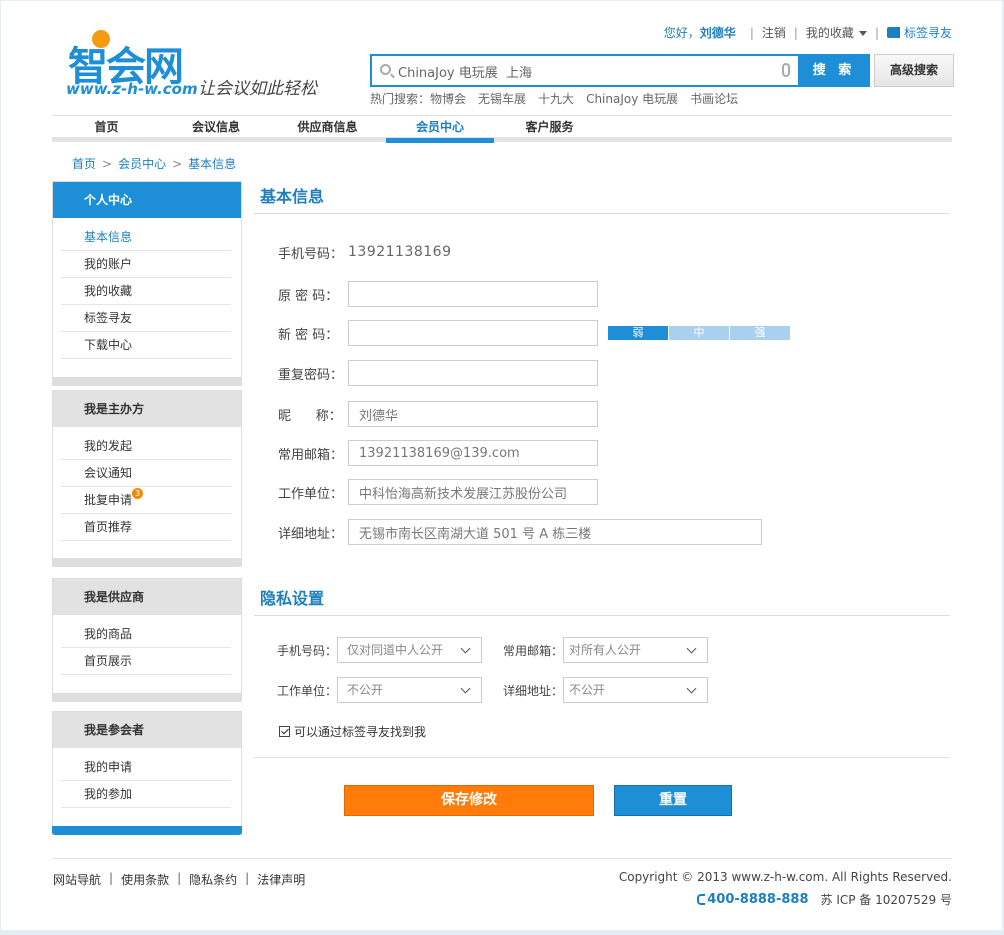  I want to click on sidebar-item-account: 我的账户, so click(146, 264).